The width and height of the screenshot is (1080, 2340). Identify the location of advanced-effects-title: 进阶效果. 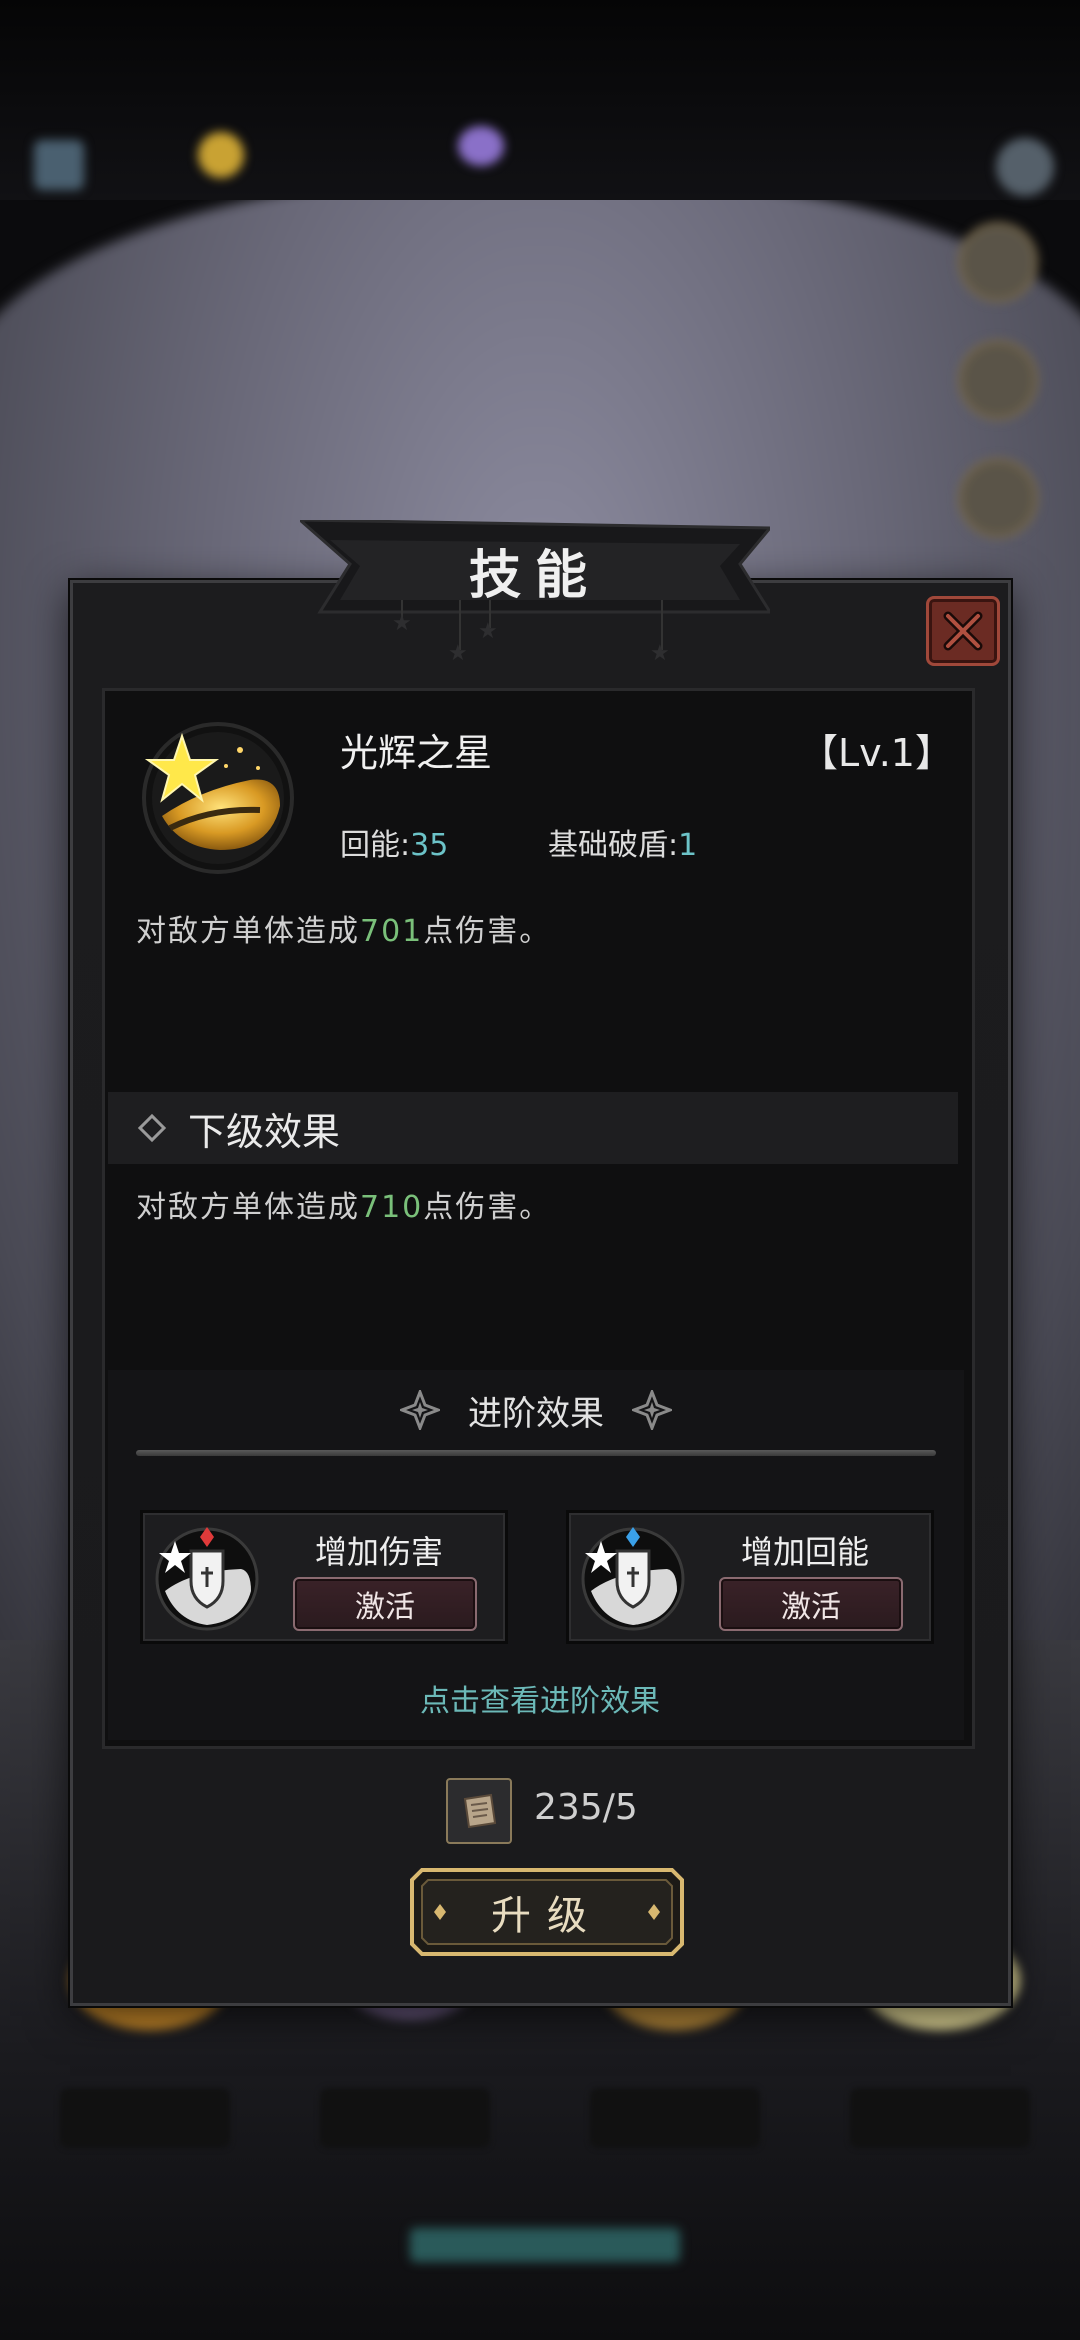
(536, 1413).